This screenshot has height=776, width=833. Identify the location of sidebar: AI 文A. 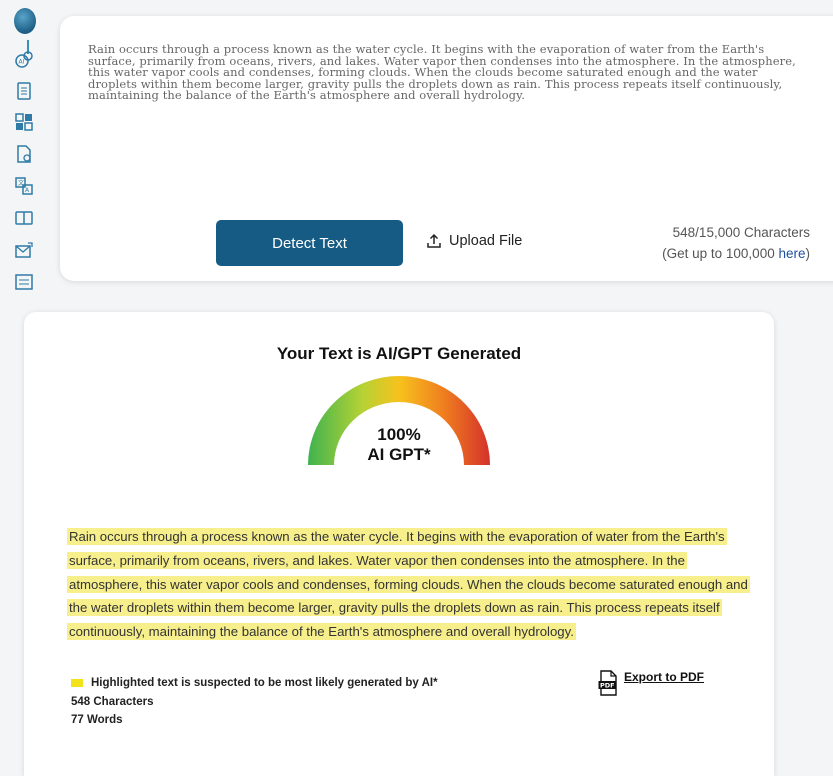
(24, 150).